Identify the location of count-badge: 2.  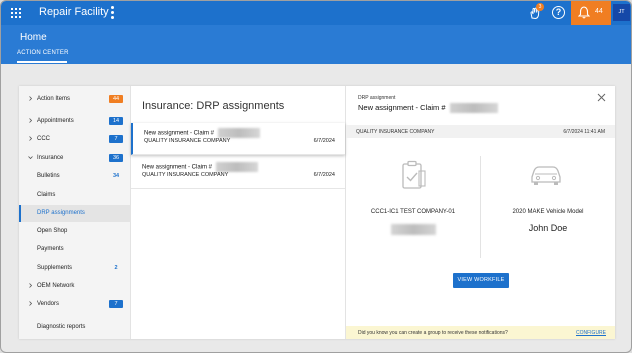
(116, 268).